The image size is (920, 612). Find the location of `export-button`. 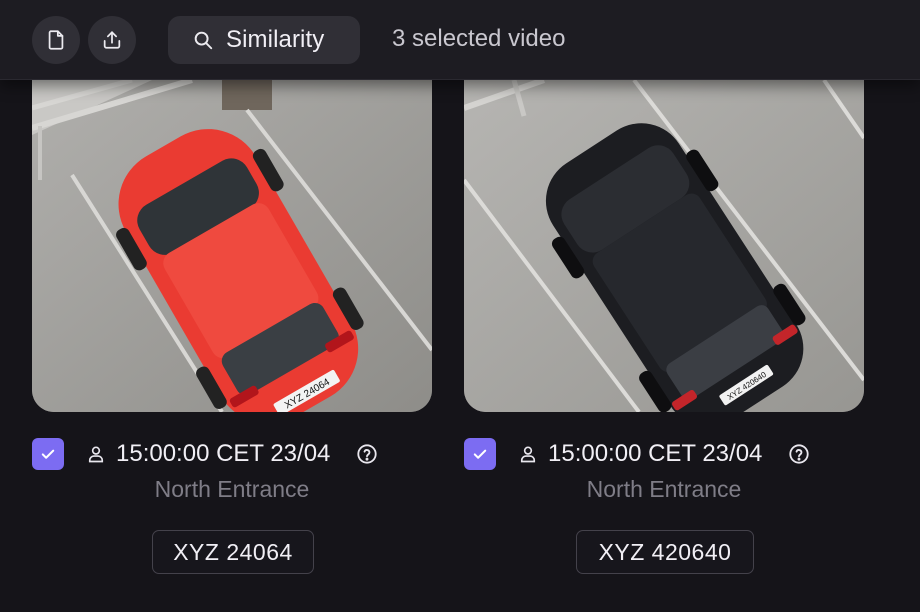

export-button is located at coordinates (112, 40).